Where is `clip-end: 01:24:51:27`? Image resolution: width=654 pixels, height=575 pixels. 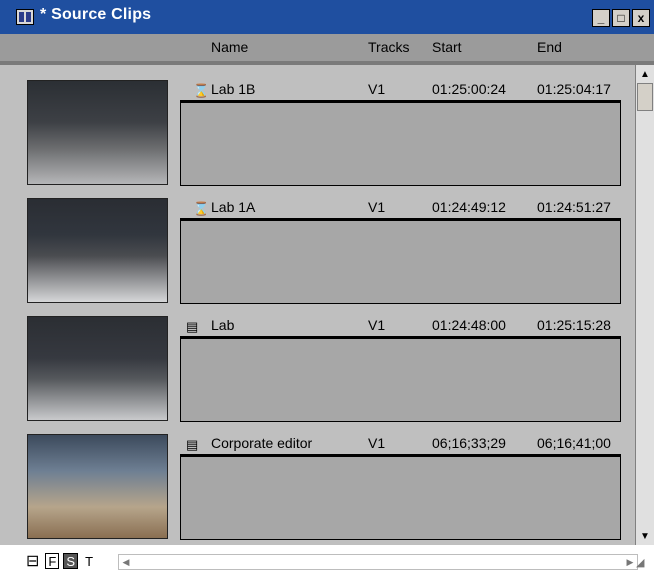 clip-end: 01:24:51:27 is located at coordinates (574, 207).